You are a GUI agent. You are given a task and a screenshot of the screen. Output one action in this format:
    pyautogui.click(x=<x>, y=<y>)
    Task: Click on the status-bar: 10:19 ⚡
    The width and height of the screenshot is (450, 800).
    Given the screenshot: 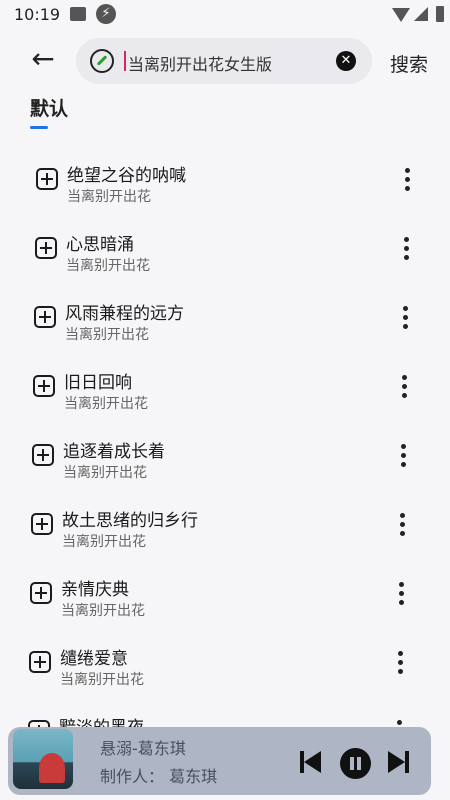 What is the action you would take?
    pyautogui.click(x=225, y=15)
    